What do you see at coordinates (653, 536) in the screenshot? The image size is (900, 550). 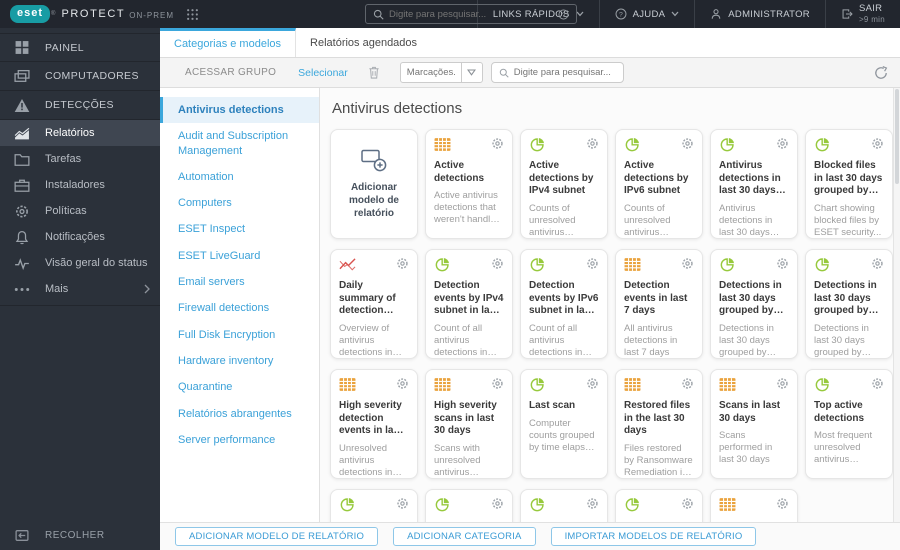 I see `import-report-templates-button: IMPORTAR MODELOS DE RELATÓRIO` at bounding box center [653, 536].